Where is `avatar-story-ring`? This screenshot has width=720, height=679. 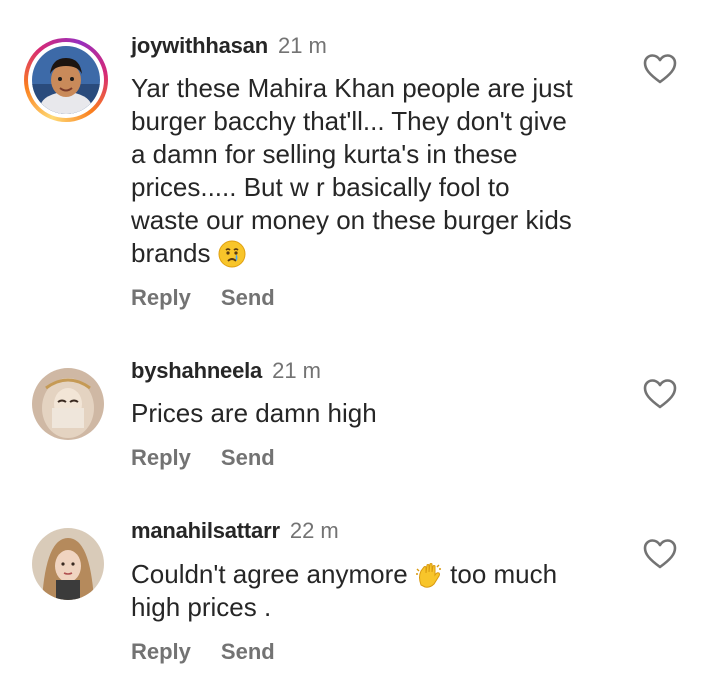
avatar-story-ring is located at coordinates (66, 80).